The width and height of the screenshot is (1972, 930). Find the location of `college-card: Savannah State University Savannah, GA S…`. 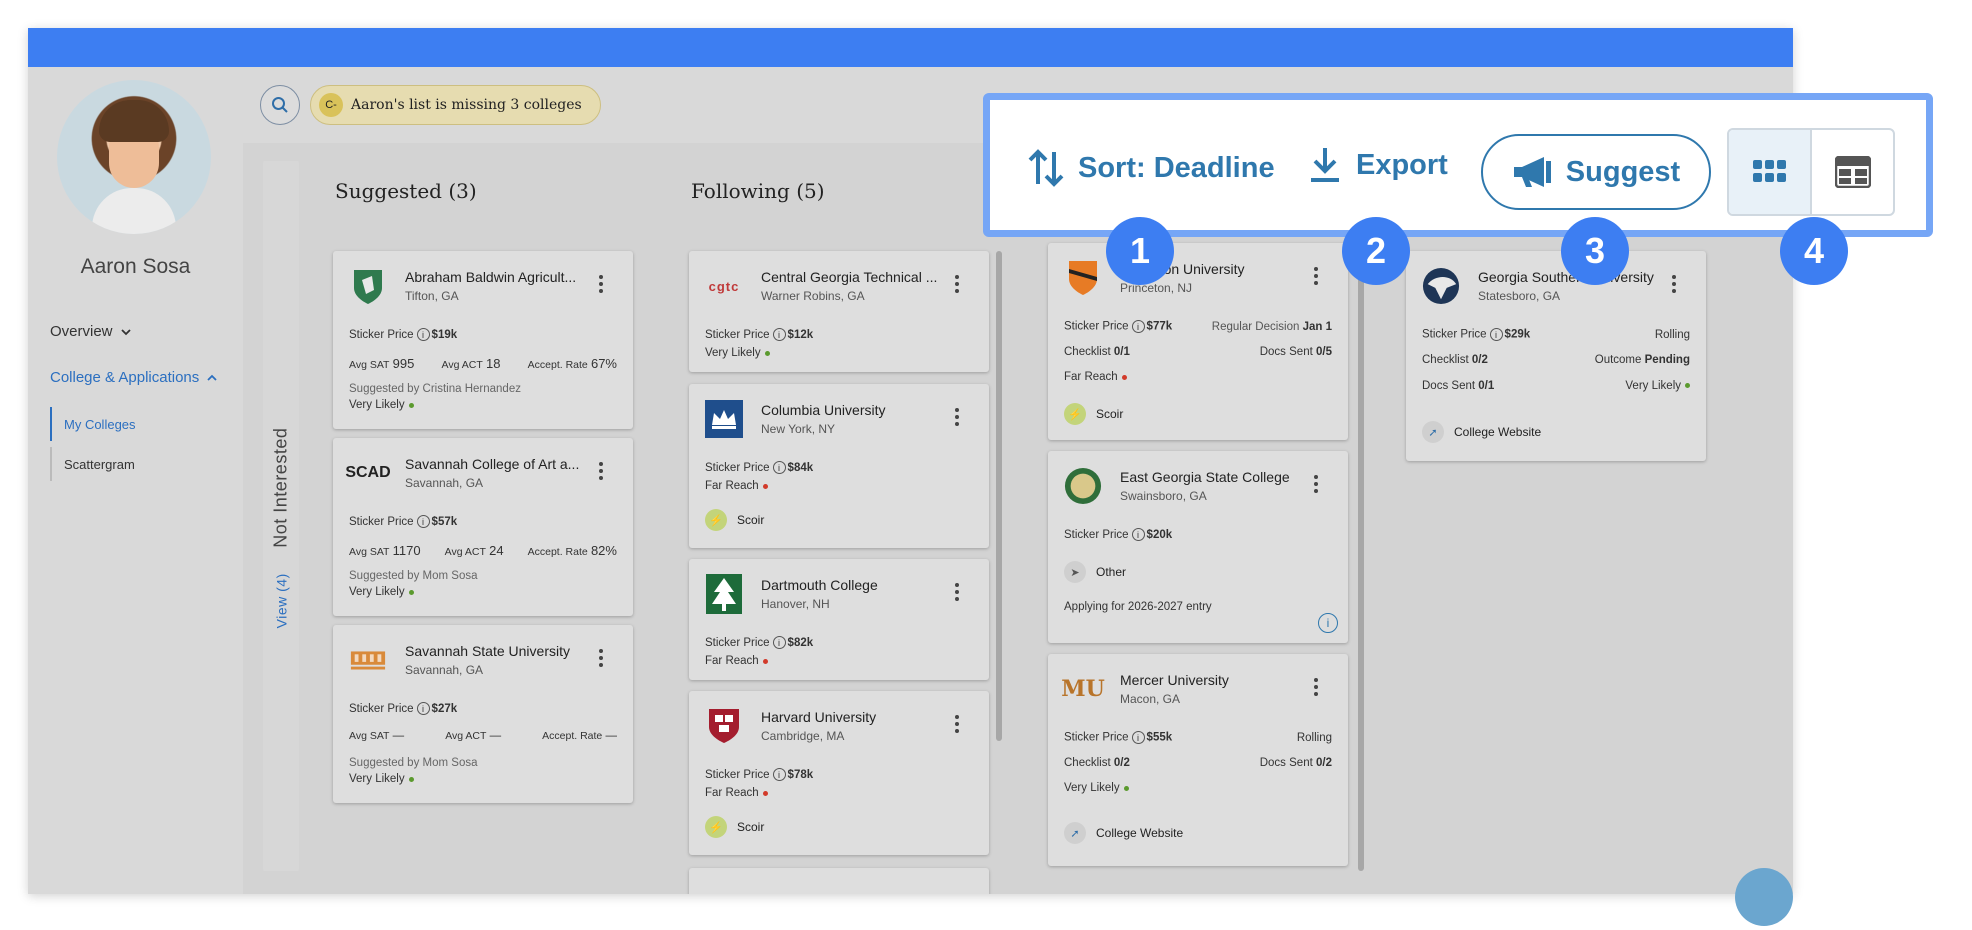

college-card: Savannah State University Savannah, GA S… is located at coordinates (483, 714).